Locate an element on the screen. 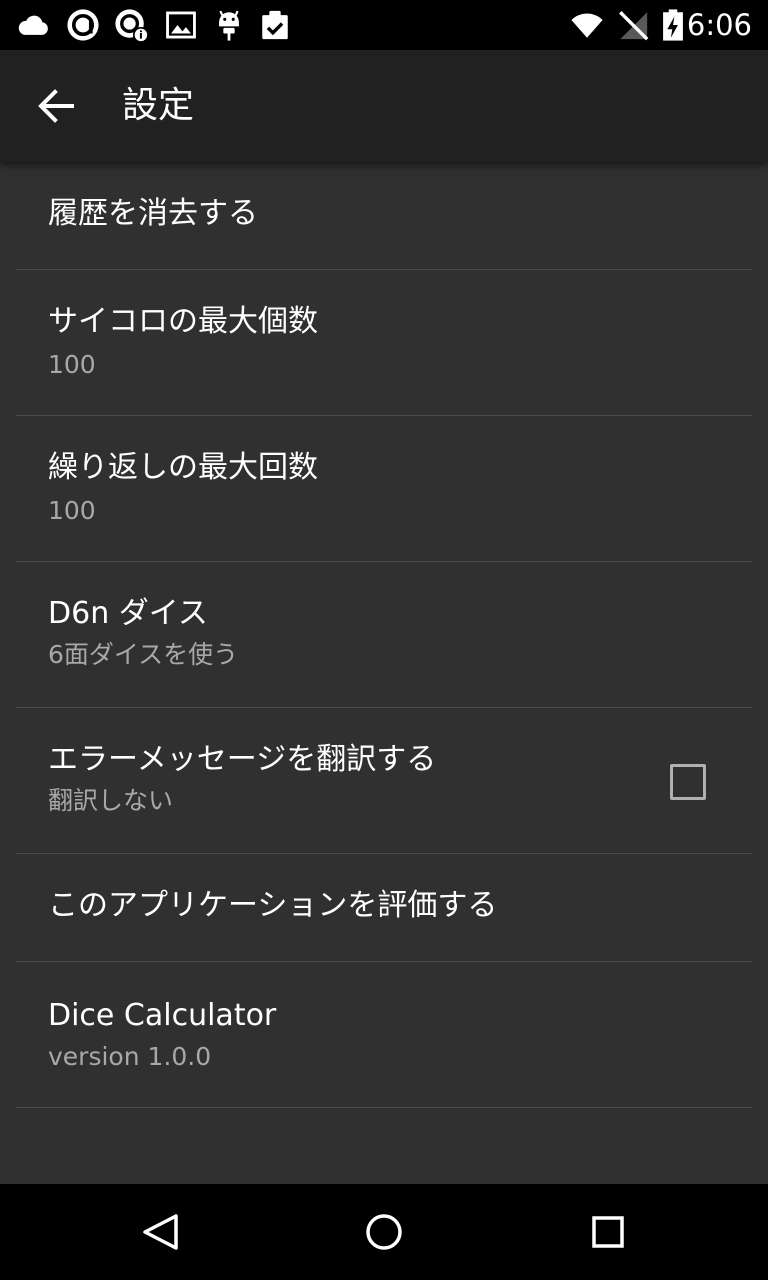  app-name: Dice Calculator is located at coordinates (162, 1015).